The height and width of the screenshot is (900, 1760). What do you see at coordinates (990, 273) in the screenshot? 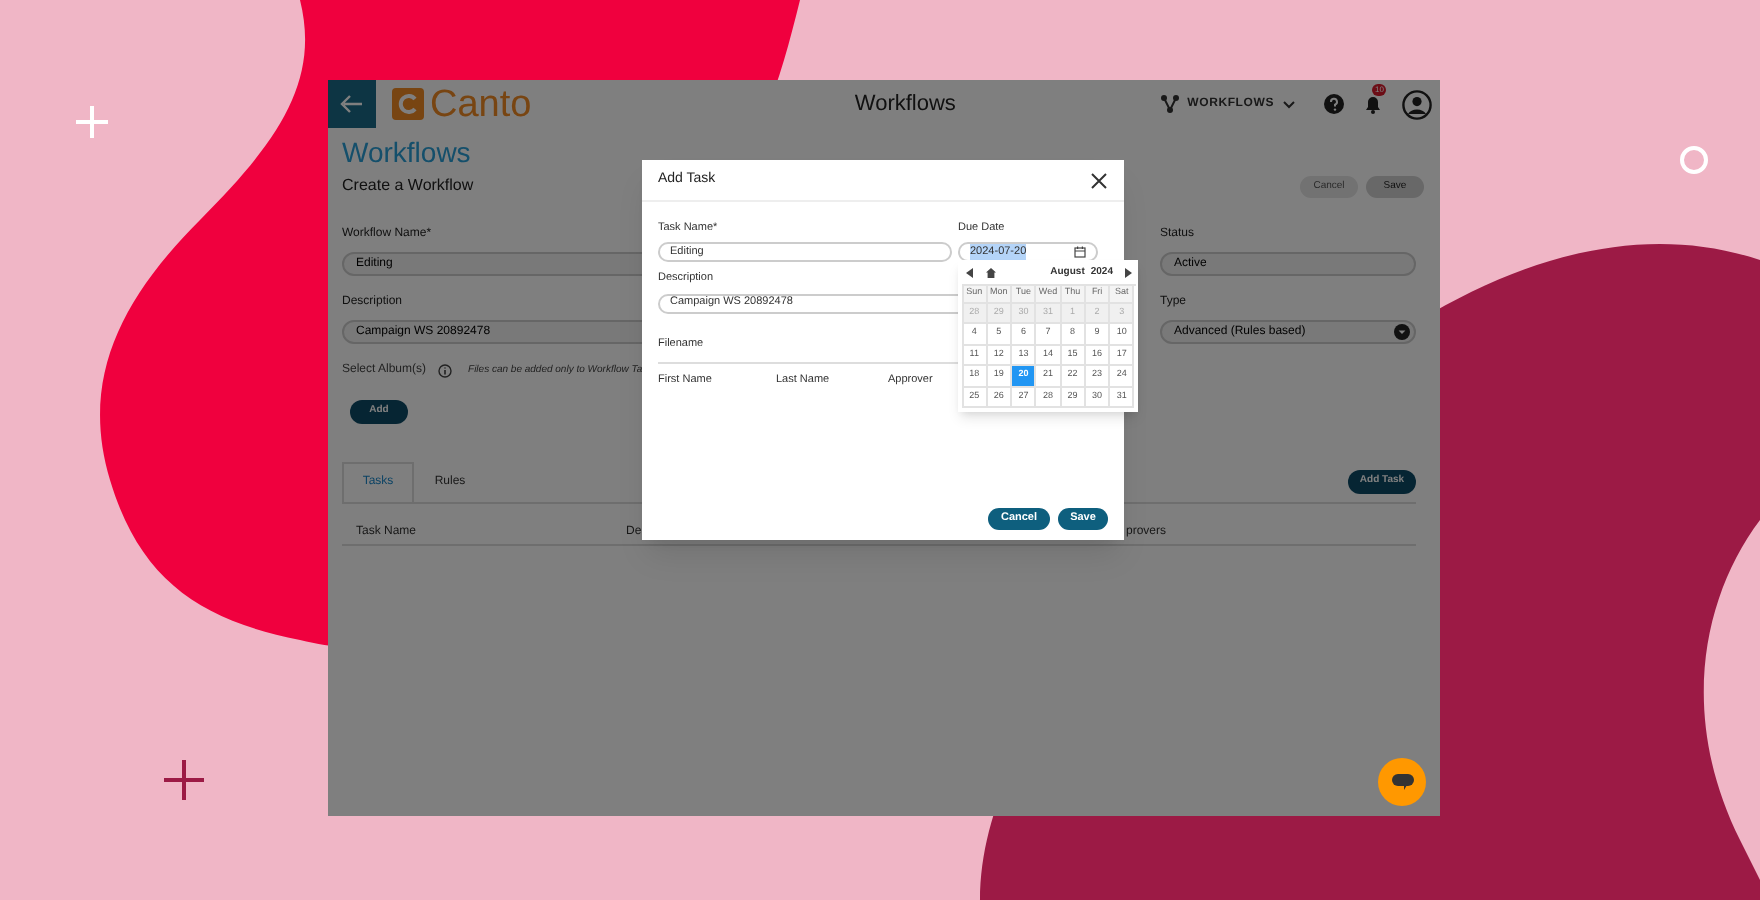
I see `home-icon` at bounding box center [990, 273].